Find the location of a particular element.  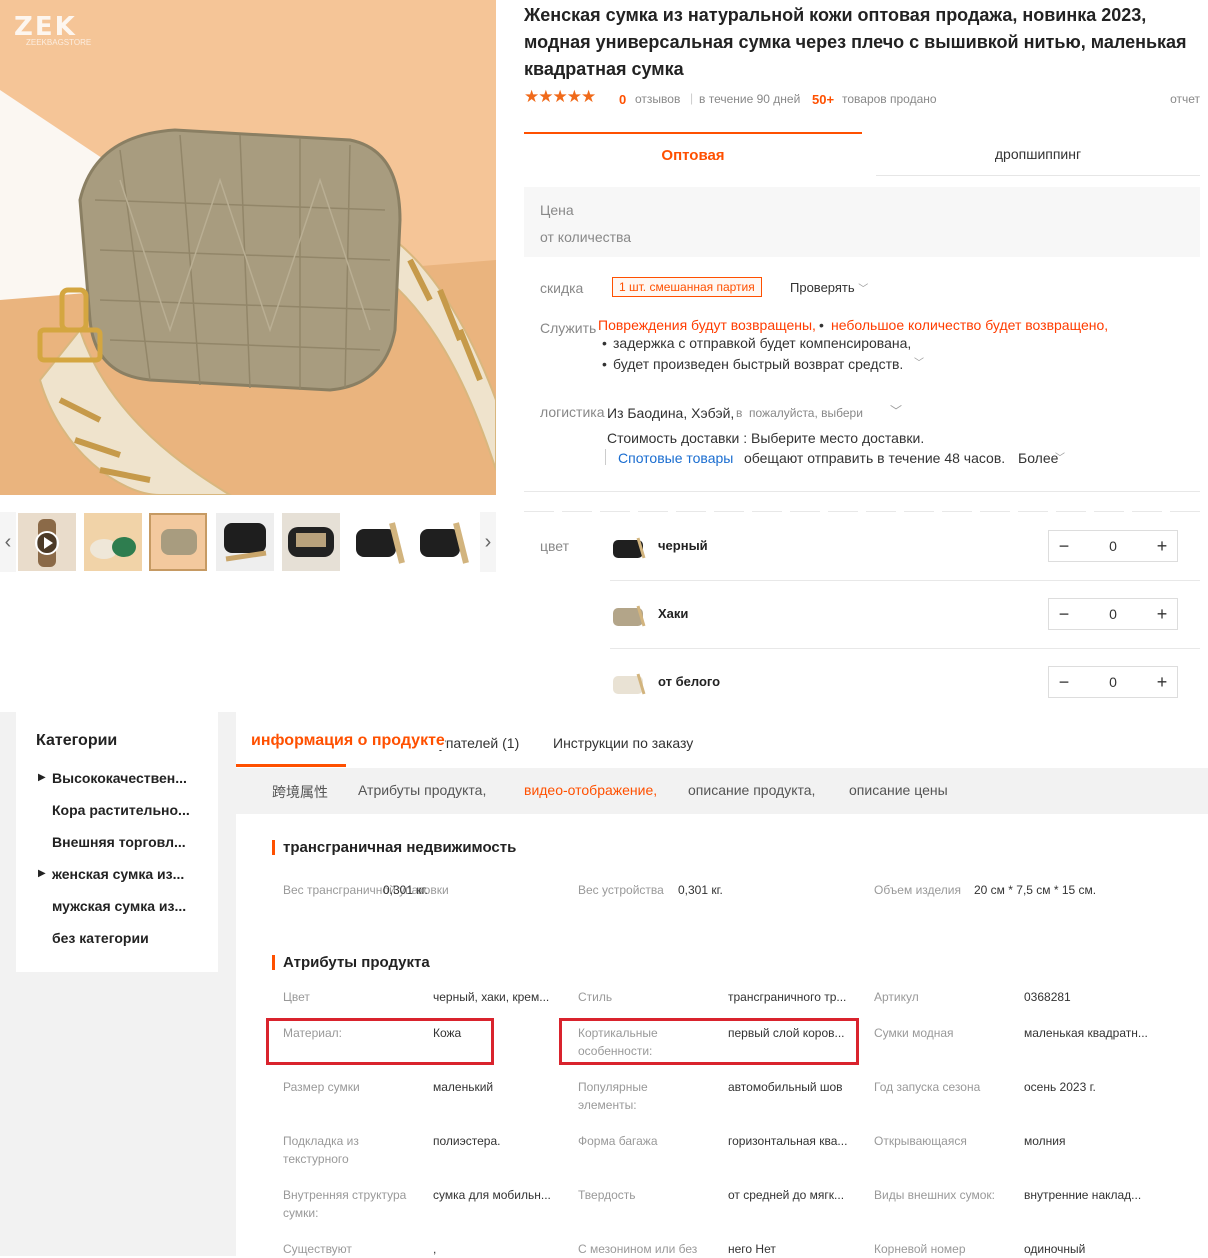

chevron-left-icon: ‹ is located at coordinates (8, 542).